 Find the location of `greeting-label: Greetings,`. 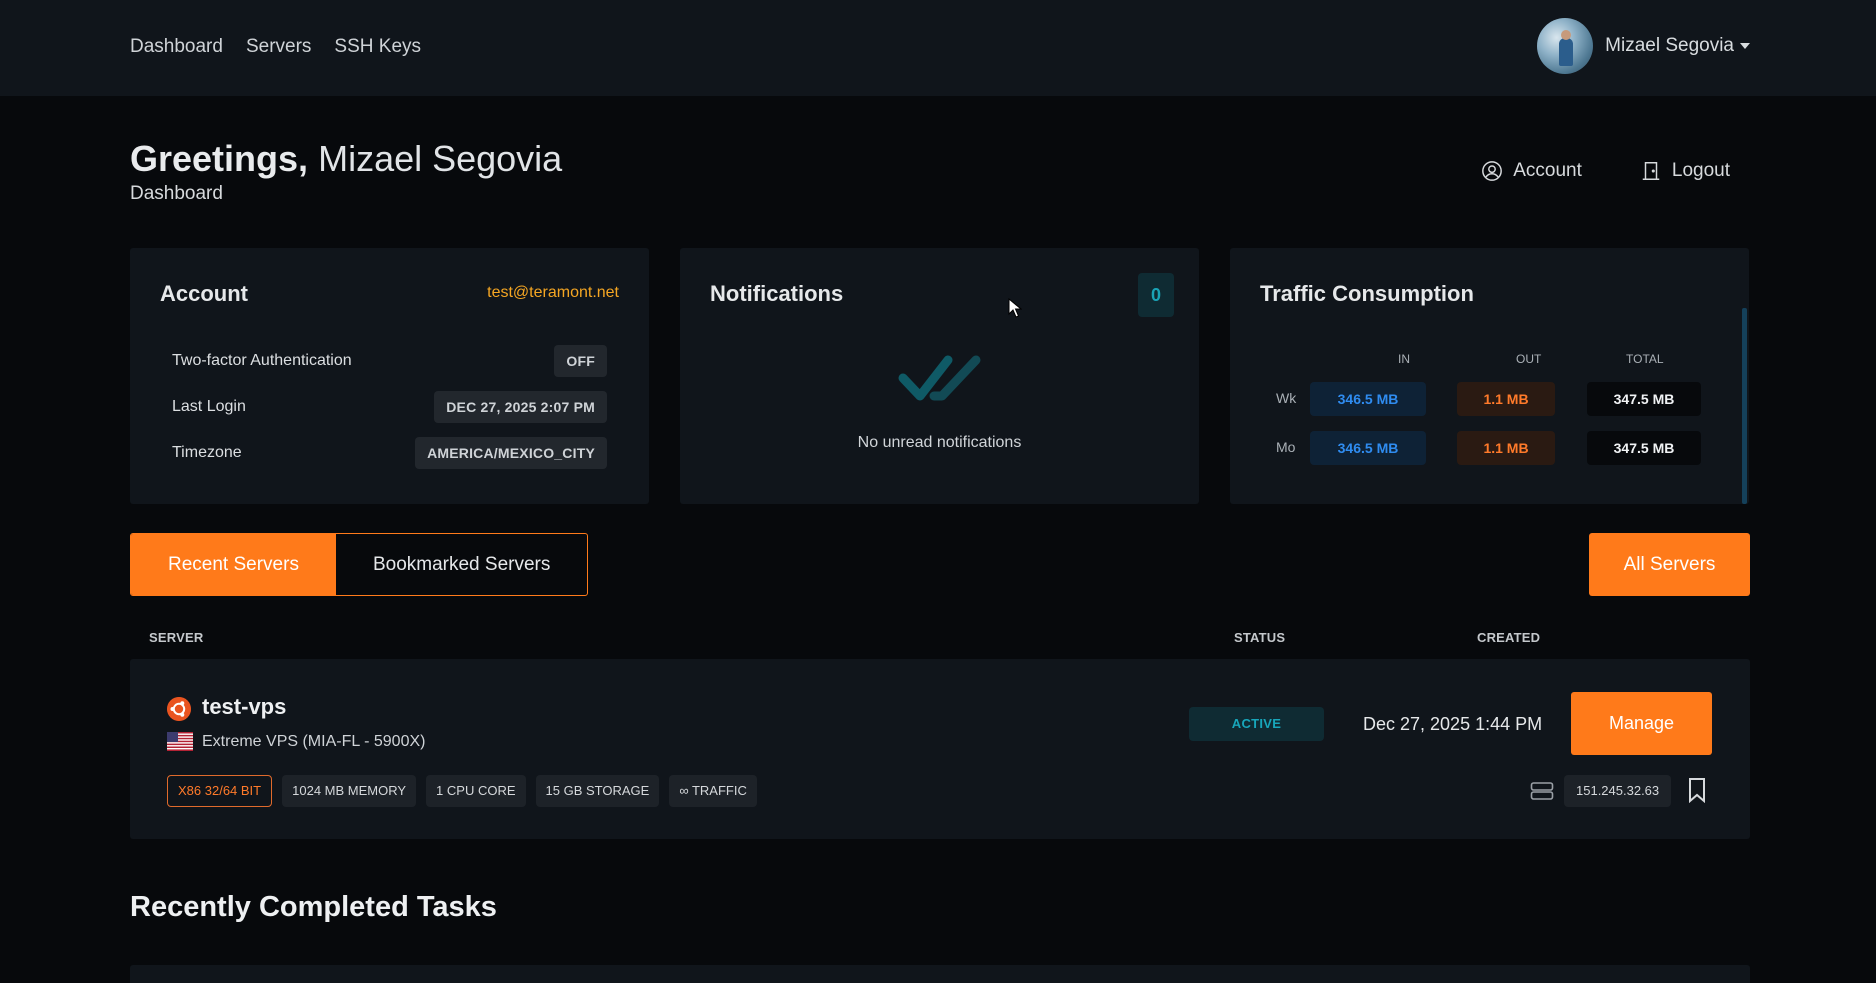

greeting-label: Greetings, is located at coordinates (219, 158).